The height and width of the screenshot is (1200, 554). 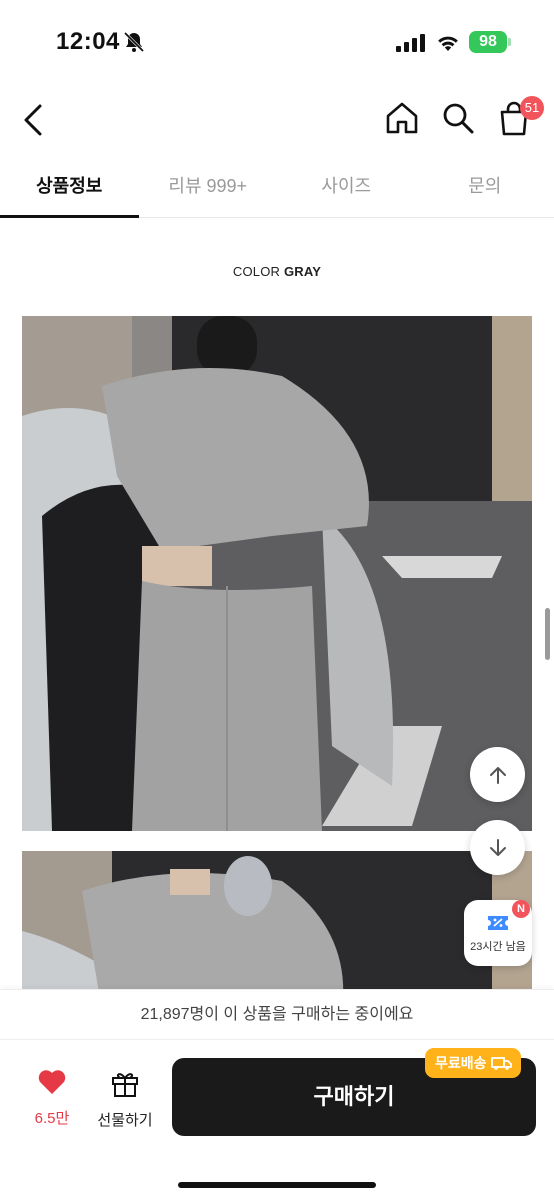 I want to click on status-bar: 12:04 98, so click(x=277, y=40).